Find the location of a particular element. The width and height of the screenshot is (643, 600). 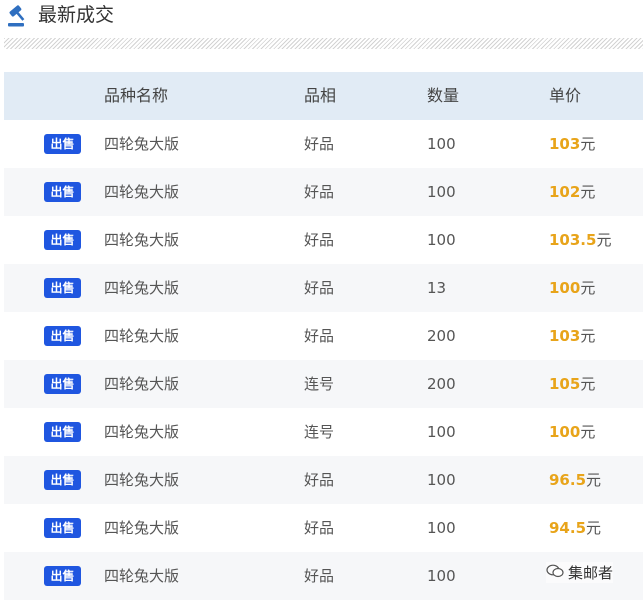

section-header: 最新成交 is located at coordinates (321, 17).